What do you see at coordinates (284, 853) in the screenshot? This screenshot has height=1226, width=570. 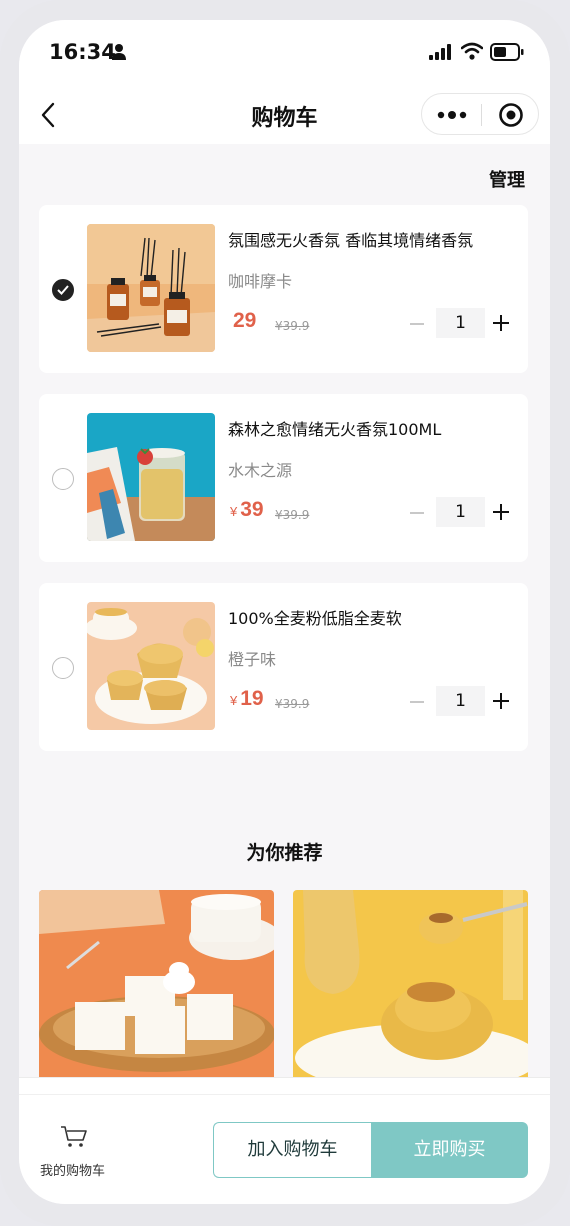 I see `recommend-title: 为你推荐` at bounding box center [284, 853].